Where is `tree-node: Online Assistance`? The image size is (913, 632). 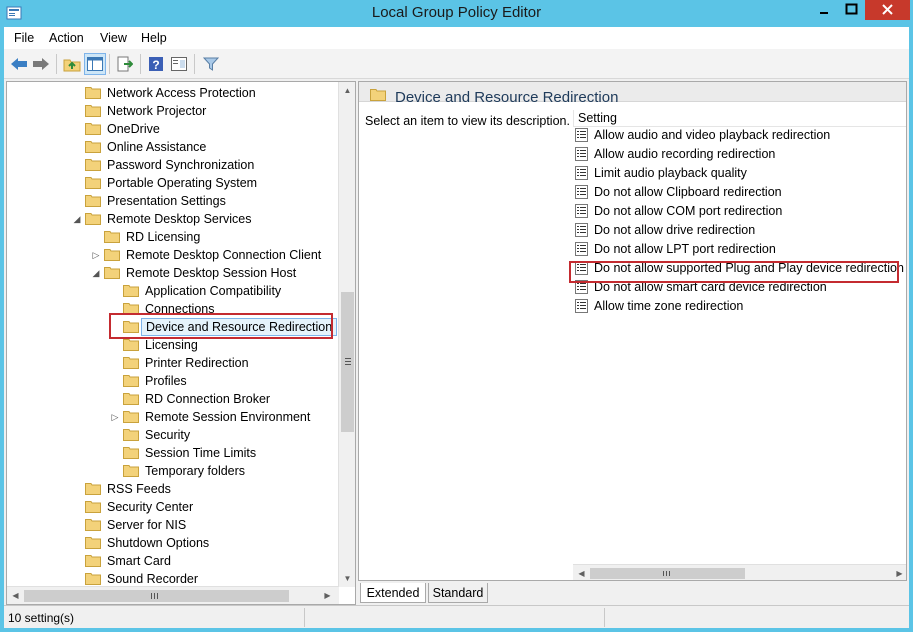 tree-node: Online Assistance is located at coordinates (173, 147).